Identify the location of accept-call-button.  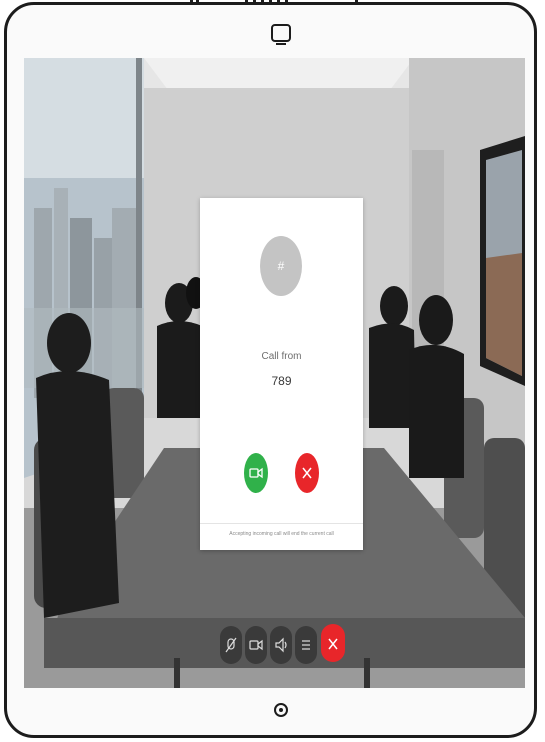
(256, 473).